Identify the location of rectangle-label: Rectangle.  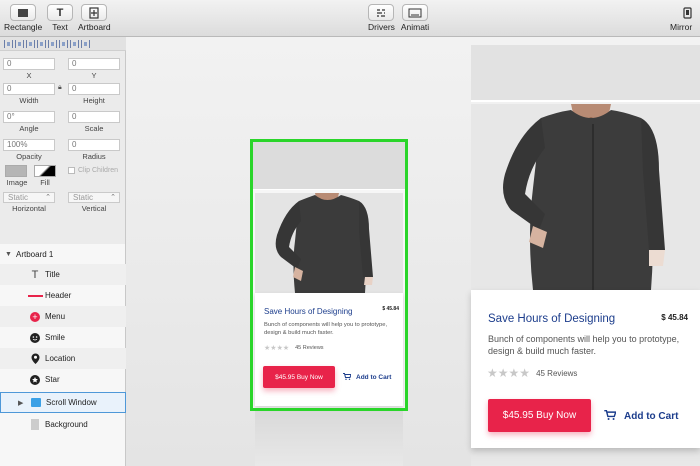
(23, 27).